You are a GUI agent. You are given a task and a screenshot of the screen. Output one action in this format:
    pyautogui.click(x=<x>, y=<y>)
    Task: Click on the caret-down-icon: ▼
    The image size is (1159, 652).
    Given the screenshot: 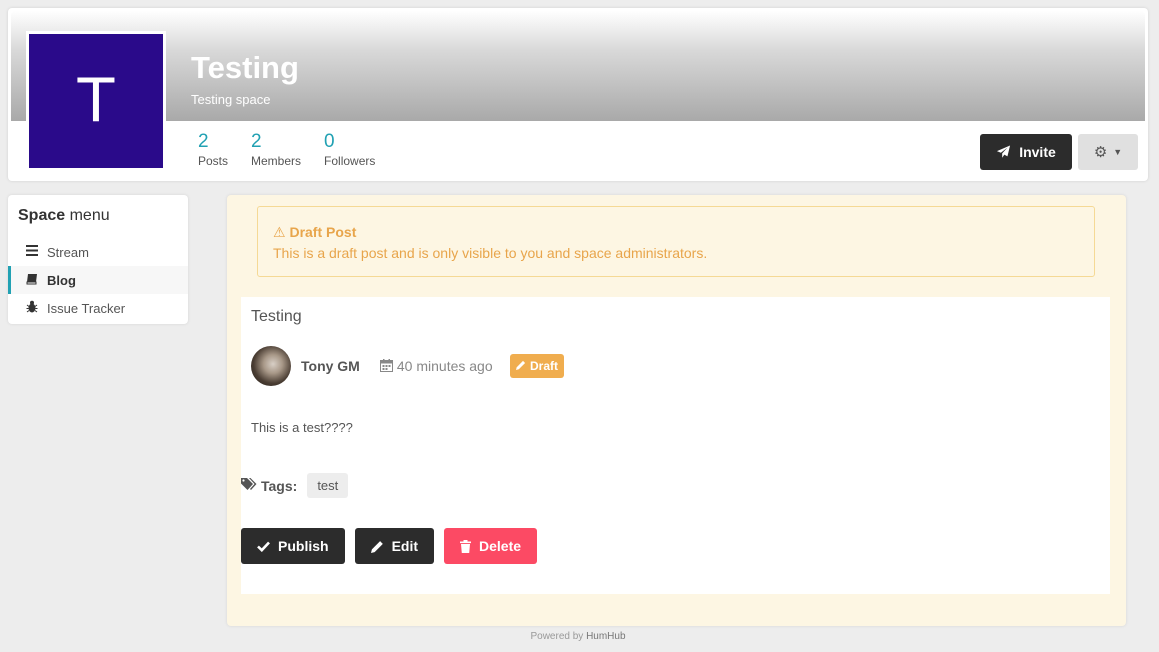 What is the action you would take?
    pyautogui.click(x=1118, y=152)
    